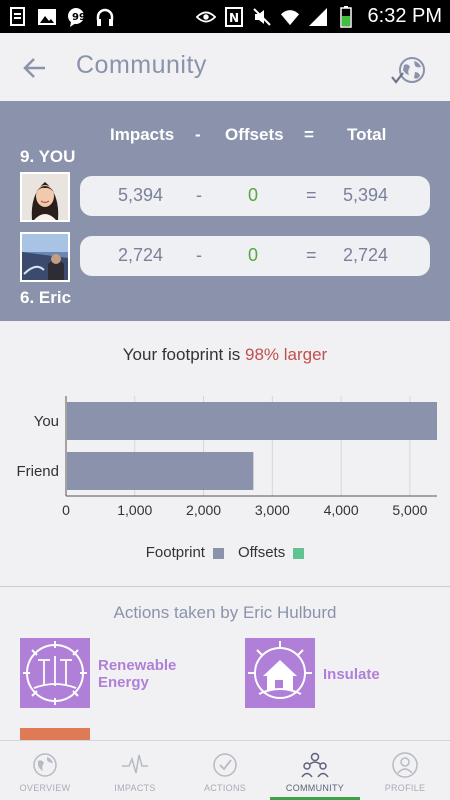 The image size is (450, 800). I want to click on nav-label-impacts: IMPACTS, so click(135, 788).